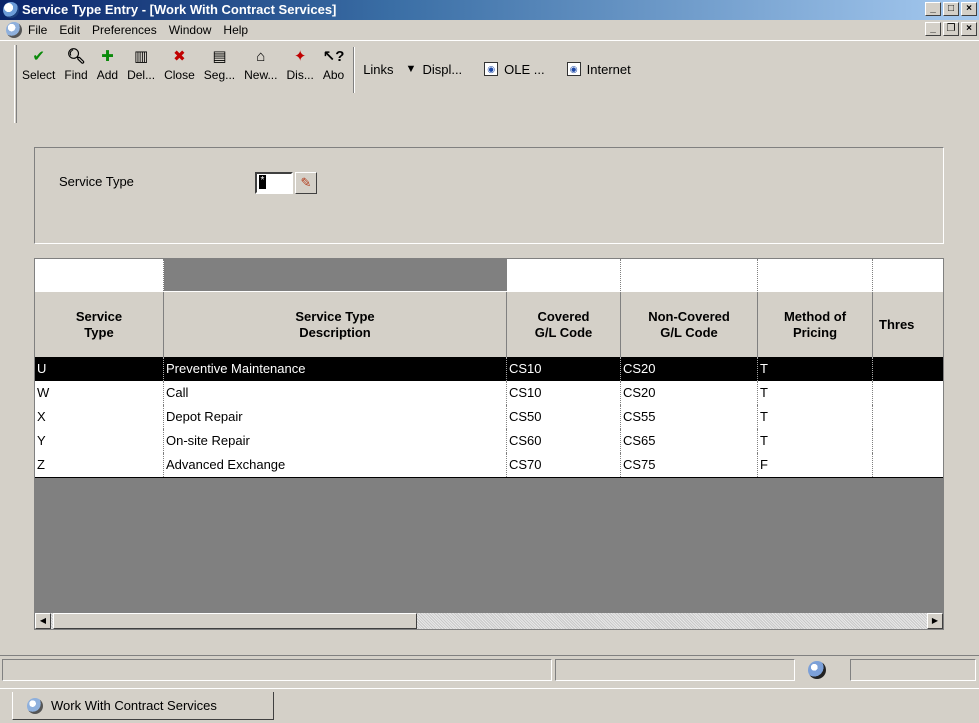 The width and height of the screenshot is (979, 723). Describe the element at coordinates (815, 275) in the screenshot. I see `qbe-cell-pricing` at that location.